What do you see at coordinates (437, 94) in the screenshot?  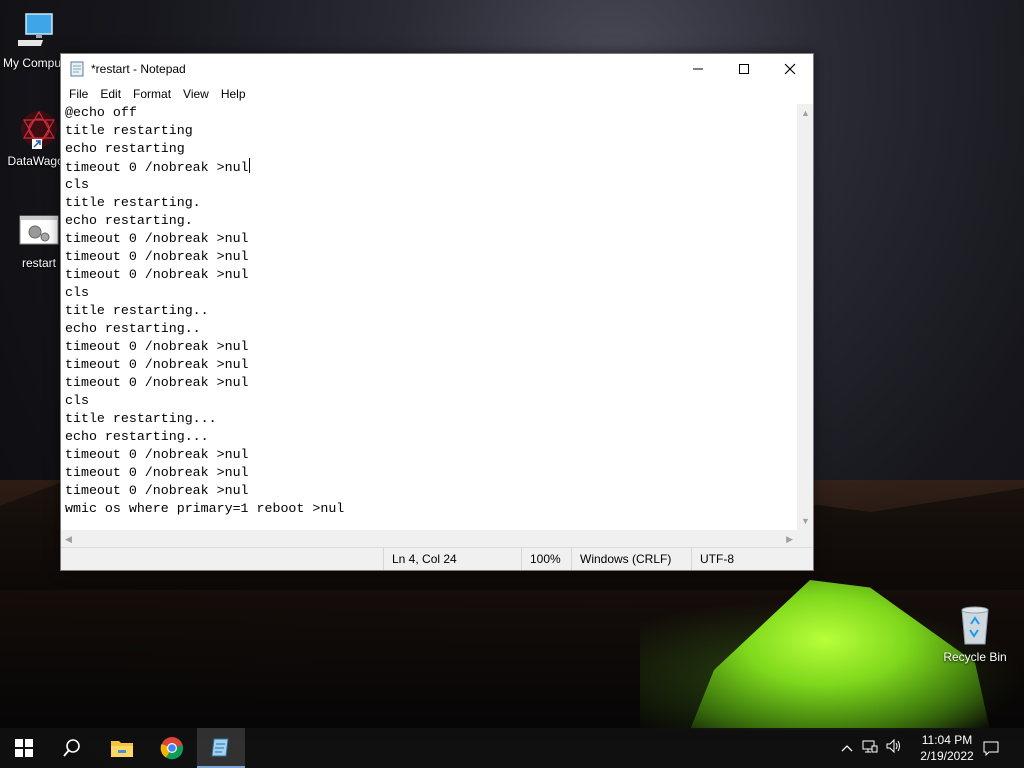 I see `menu-bar: File Edit Format View Help` at bounding box center [437, 94].